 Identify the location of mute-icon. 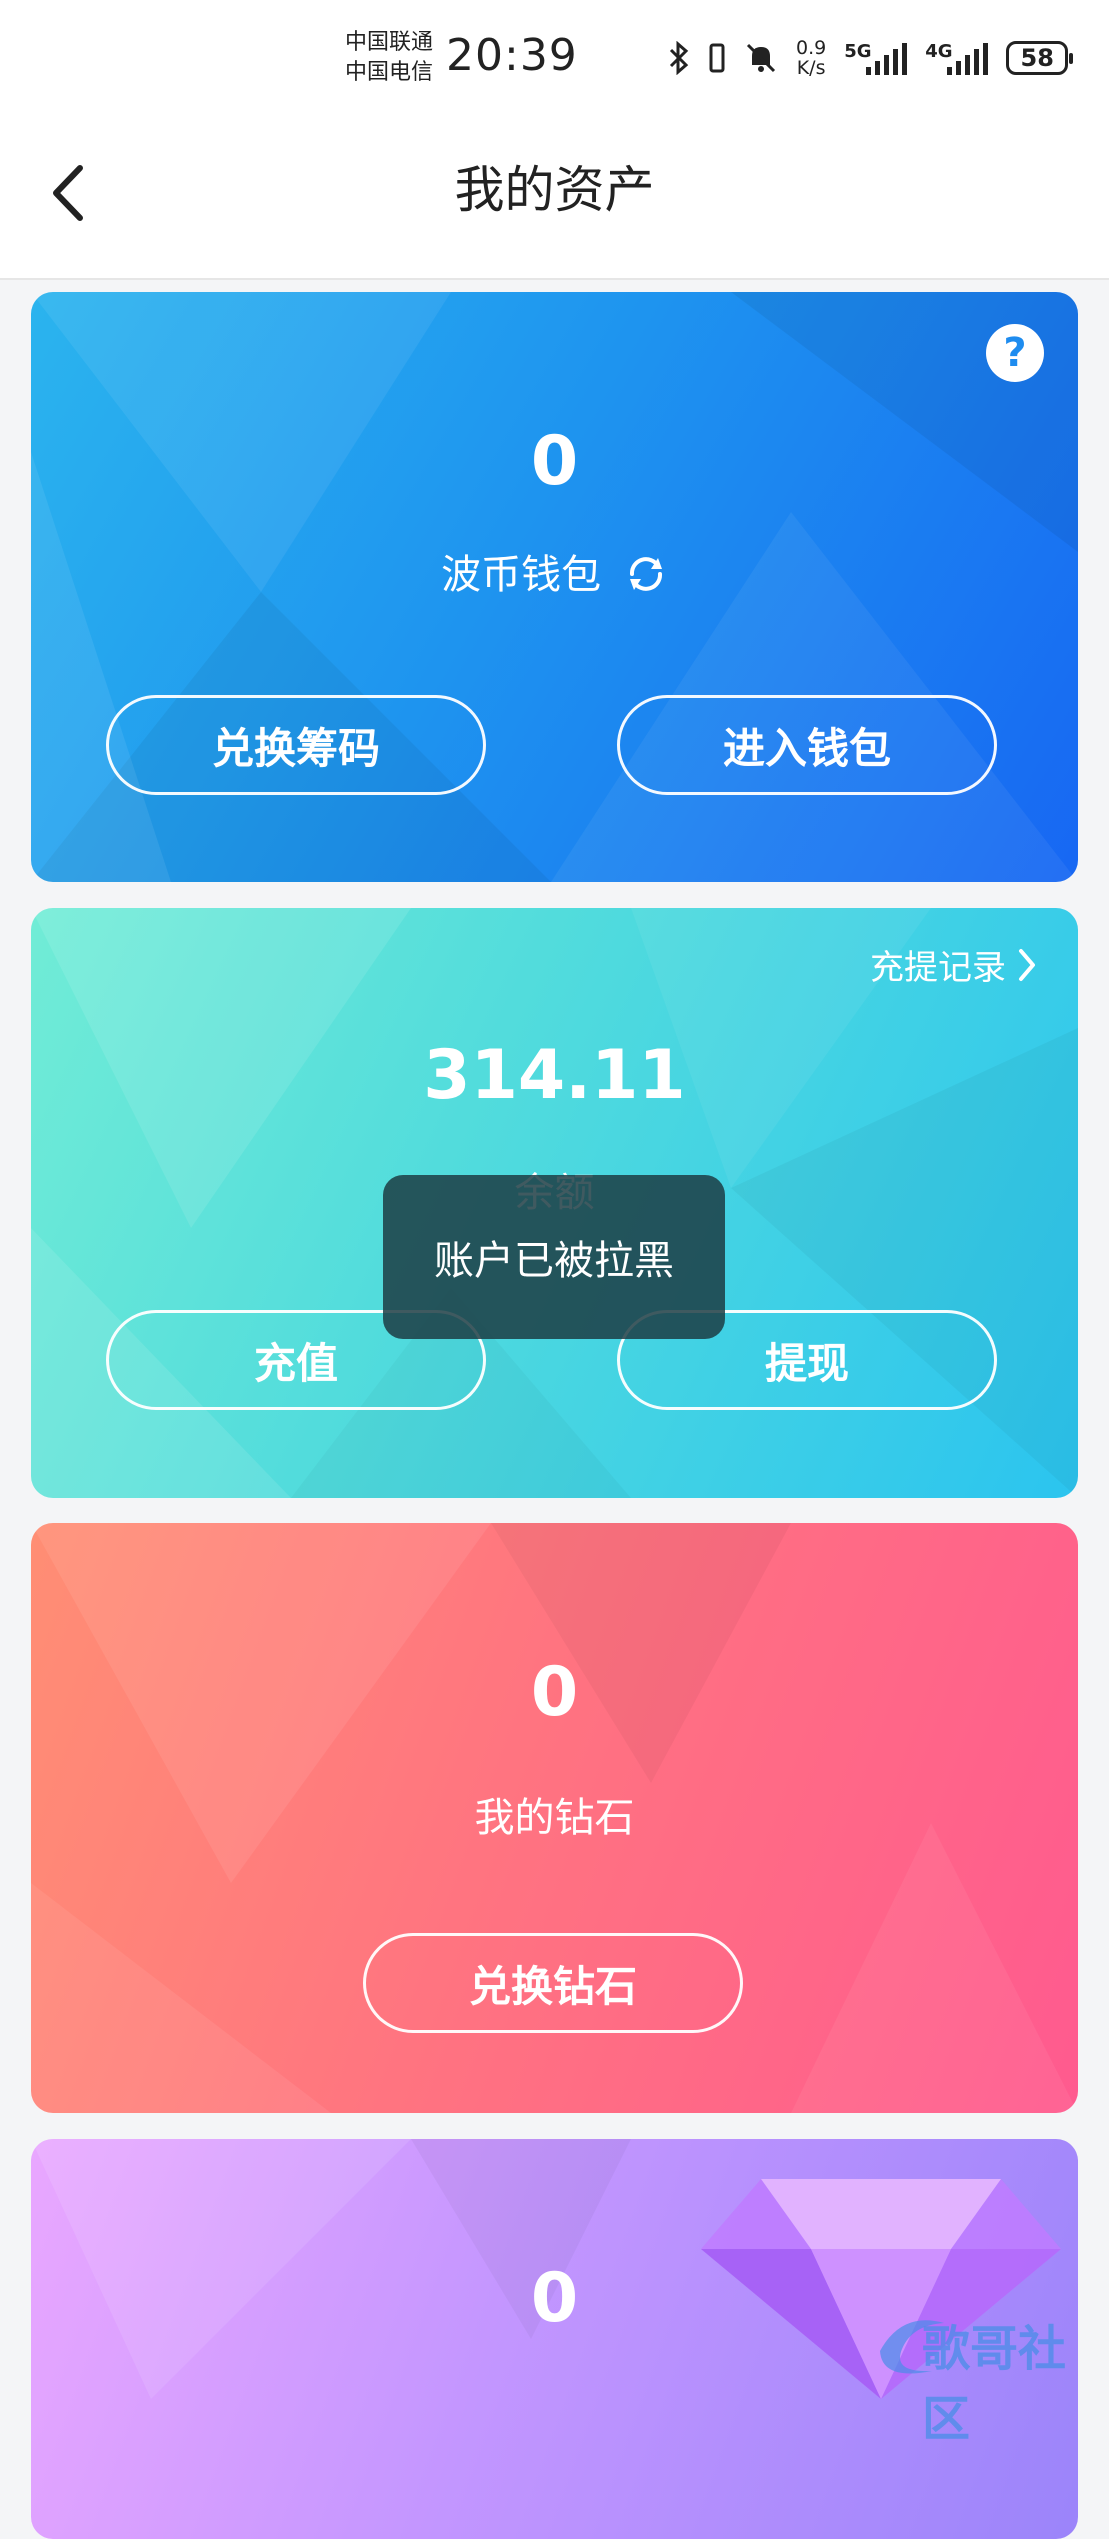
(761, 58).